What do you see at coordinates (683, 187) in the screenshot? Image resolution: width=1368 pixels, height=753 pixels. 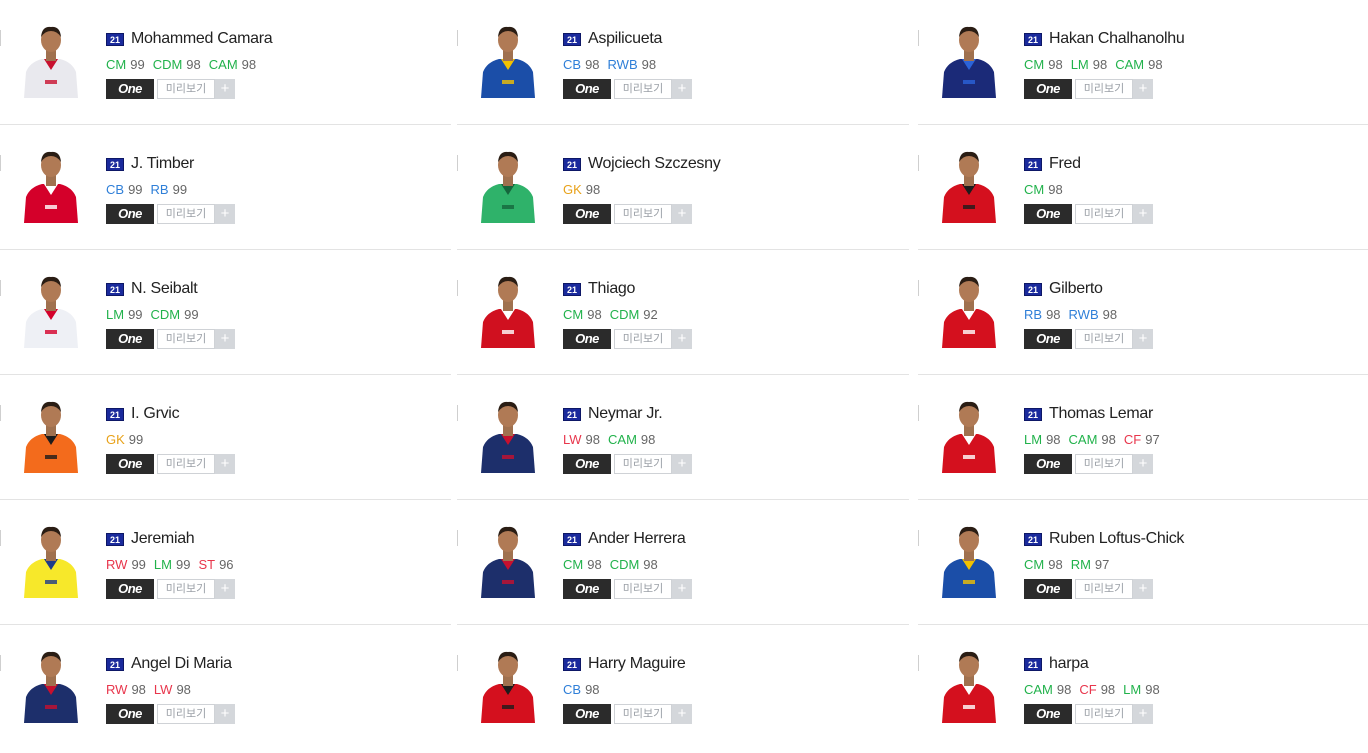 I see `player-card: 21 Wojciech Szczesny GK 98 One 미리보기 +` at bounding box center [683, 187].